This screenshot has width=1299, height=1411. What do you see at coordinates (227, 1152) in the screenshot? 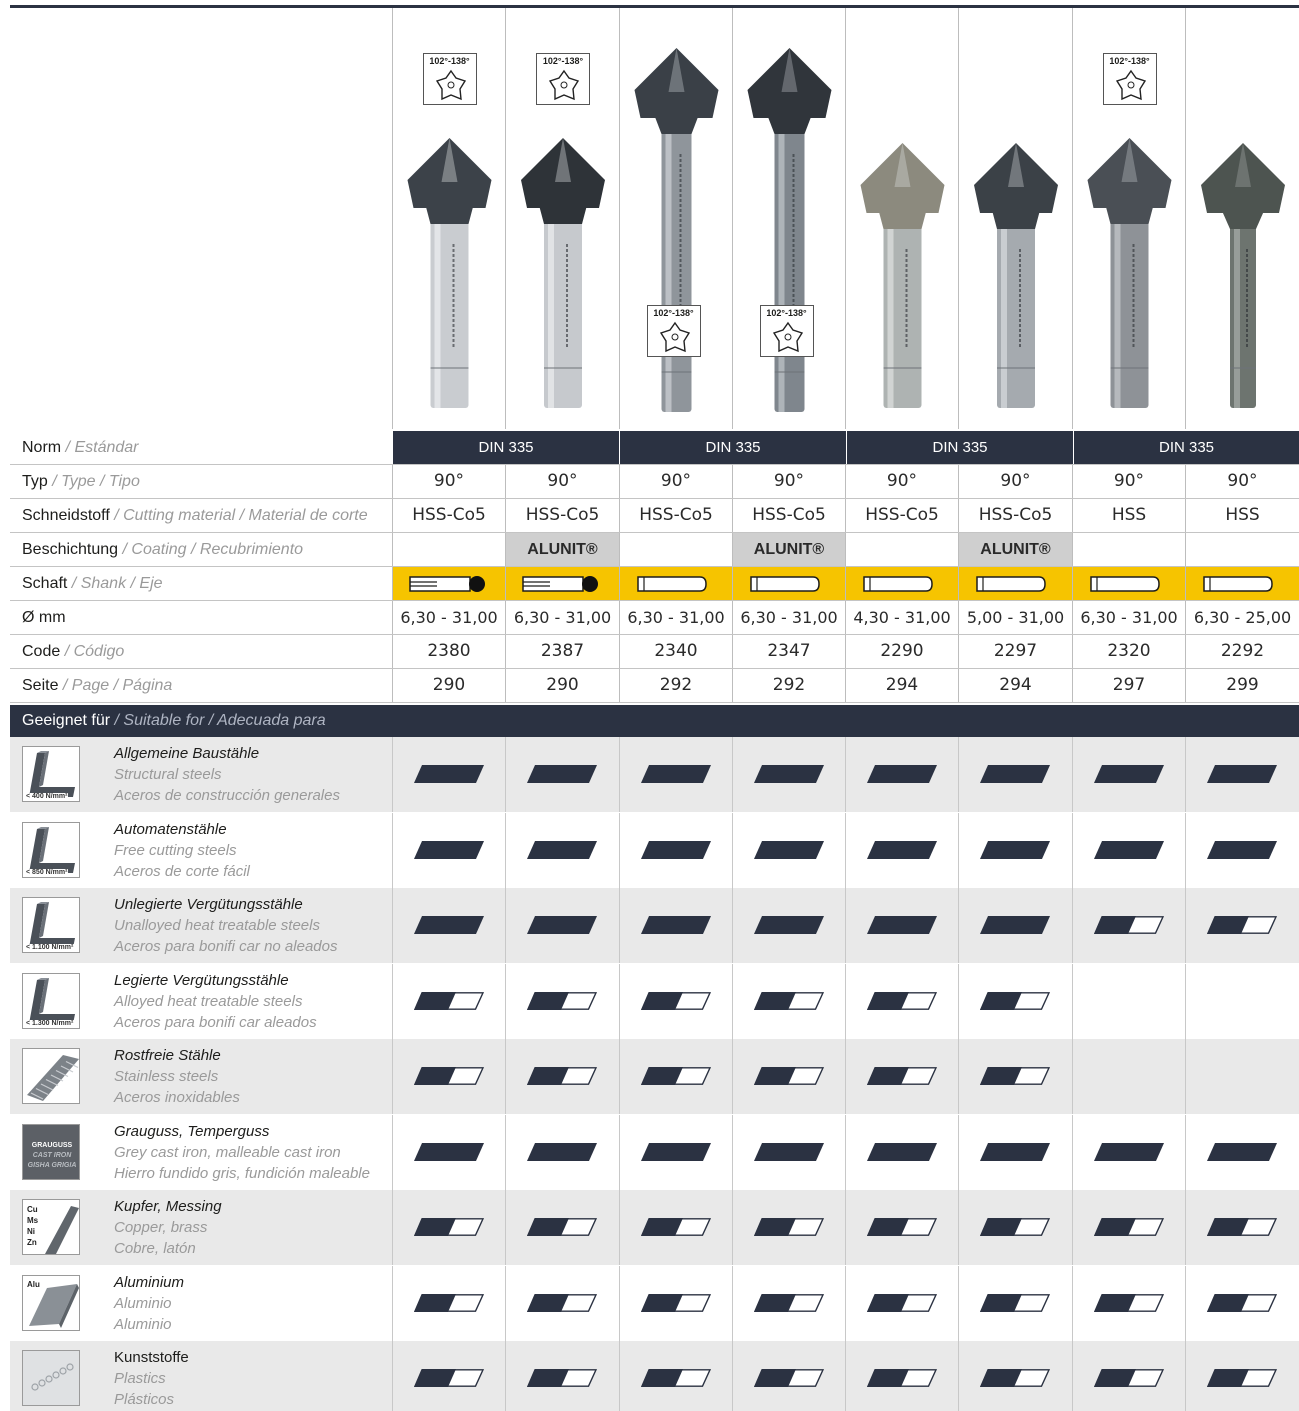
I see `material-name-en: Grey cast iron, malleable cast iron` at bounding box center [227, 1152].